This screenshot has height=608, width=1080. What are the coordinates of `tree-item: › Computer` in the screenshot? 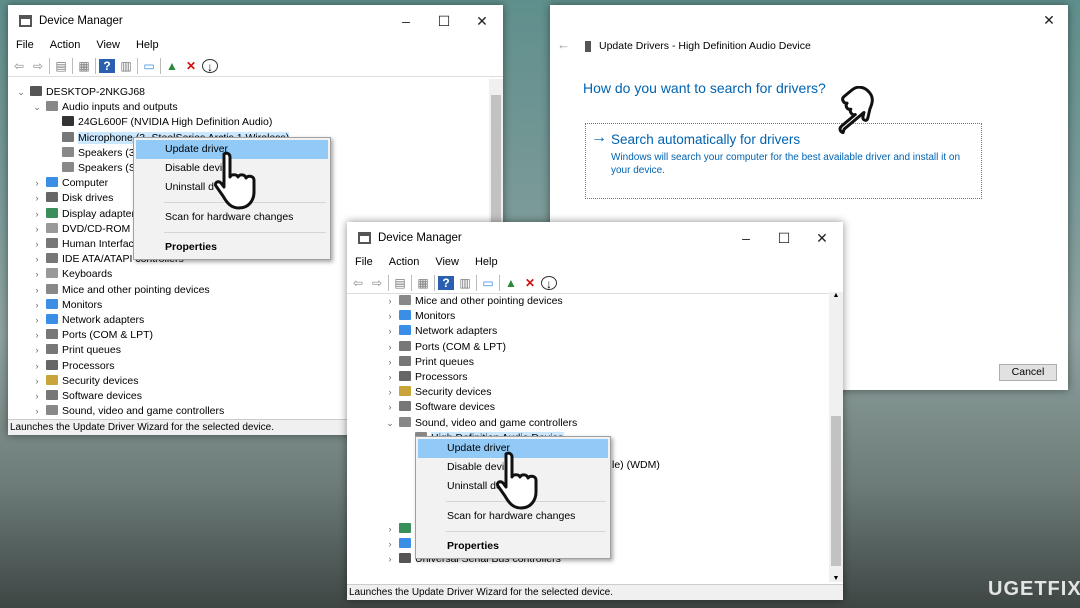 It's located at (72, 183).